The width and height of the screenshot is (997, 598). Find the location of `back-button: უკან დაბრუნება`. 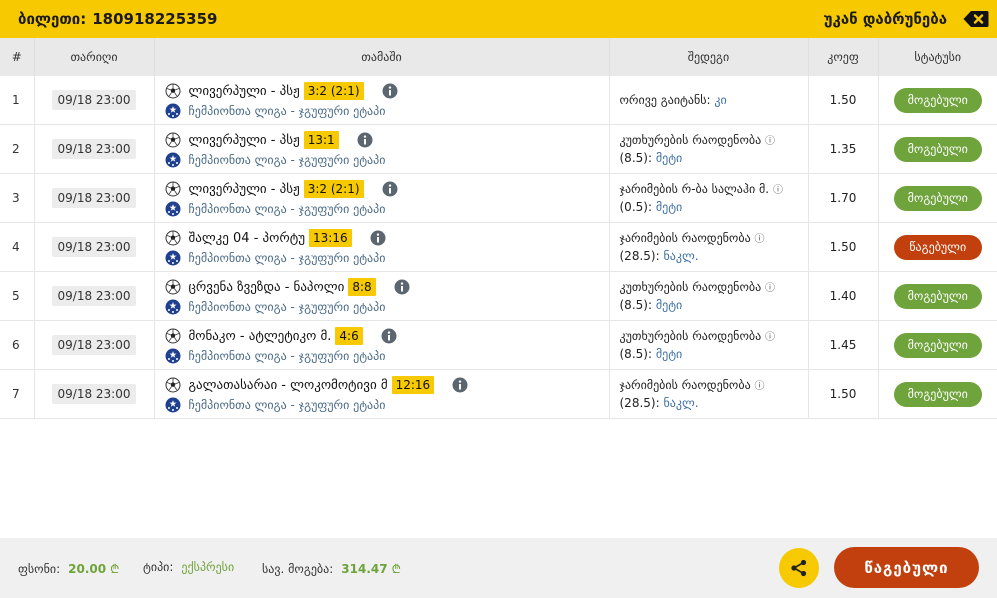

back-button: უკან დაბრუნება is located at coordinates (906, 19).